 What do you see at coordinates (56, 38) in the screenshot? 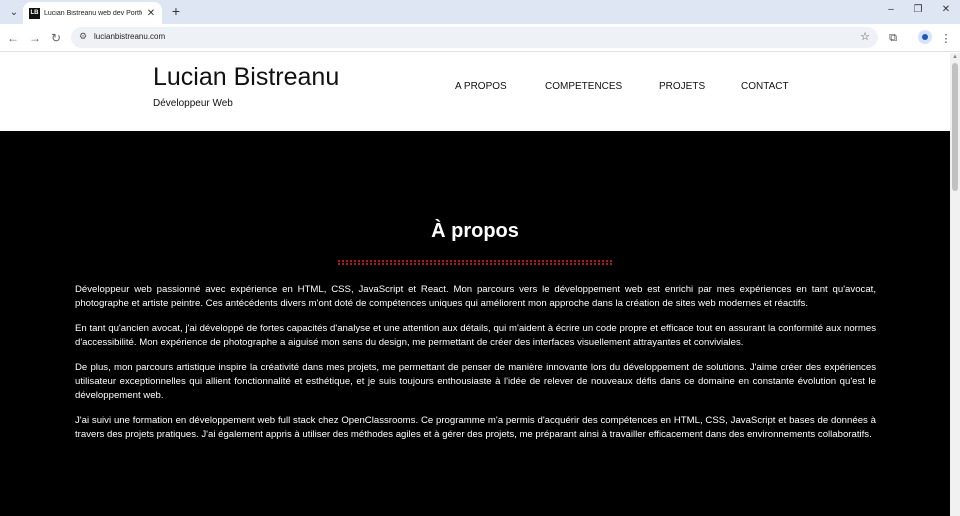
I see `reload-icon: ↻` at bounding box center [56, 38].